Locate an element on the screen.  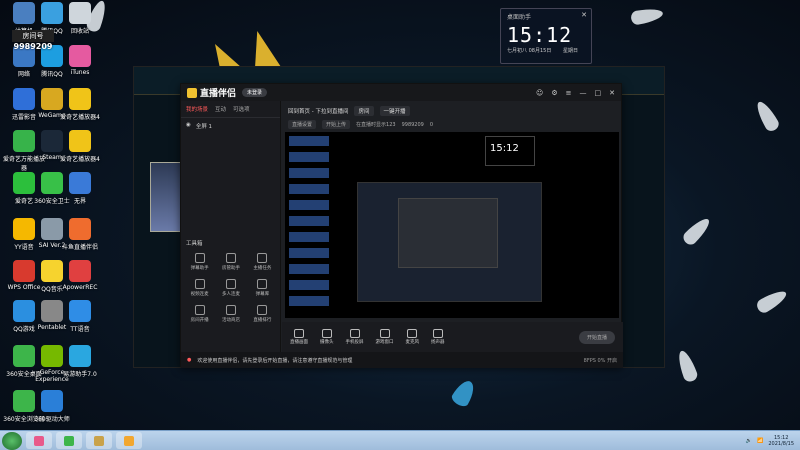
minimize-icon: — is located at coordinates (583, 93).